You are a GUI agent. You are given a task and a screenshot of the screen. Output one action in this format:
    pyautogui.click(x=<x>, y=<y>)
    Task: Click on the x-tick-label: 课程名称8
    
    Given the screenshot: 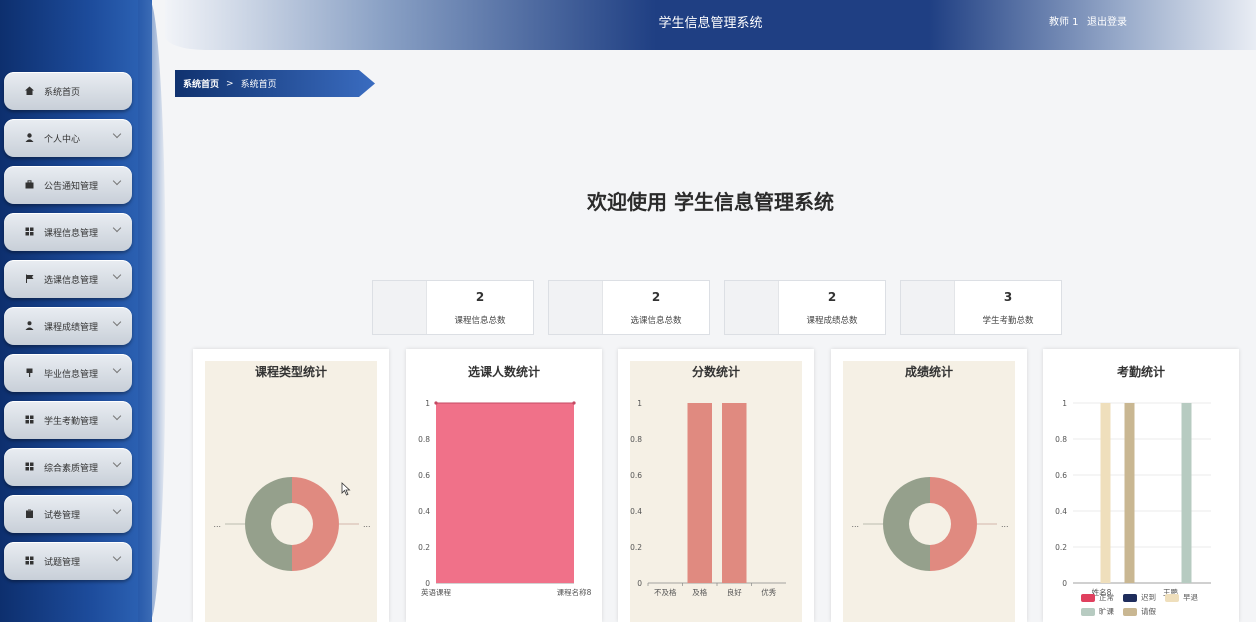 What is the action you would take?
    pyautogui.click(x=574, y=592)
    